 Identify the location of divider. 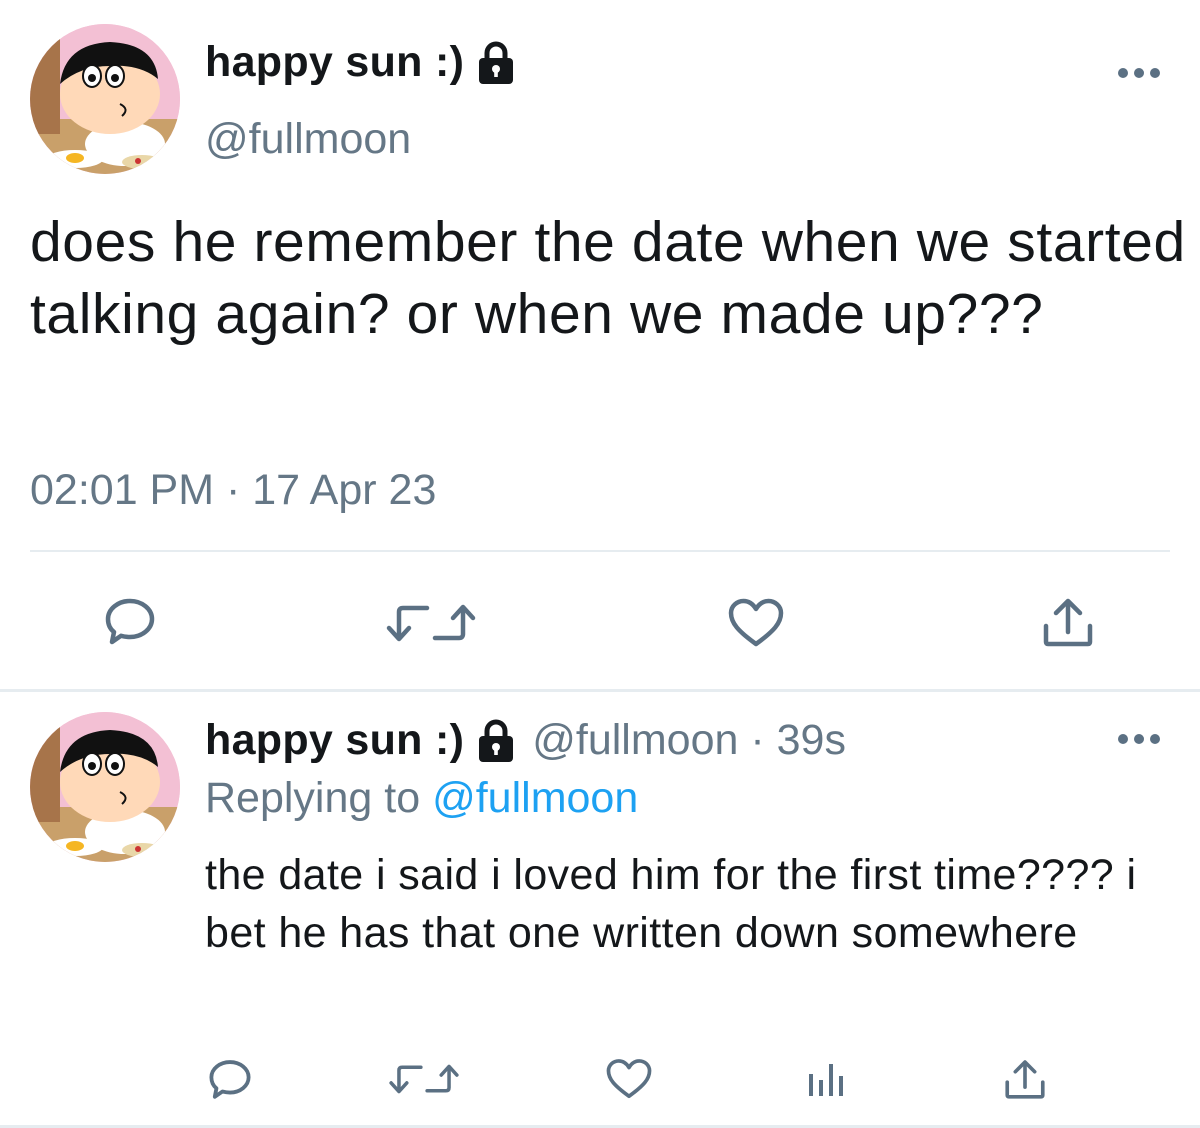
(600, 551).